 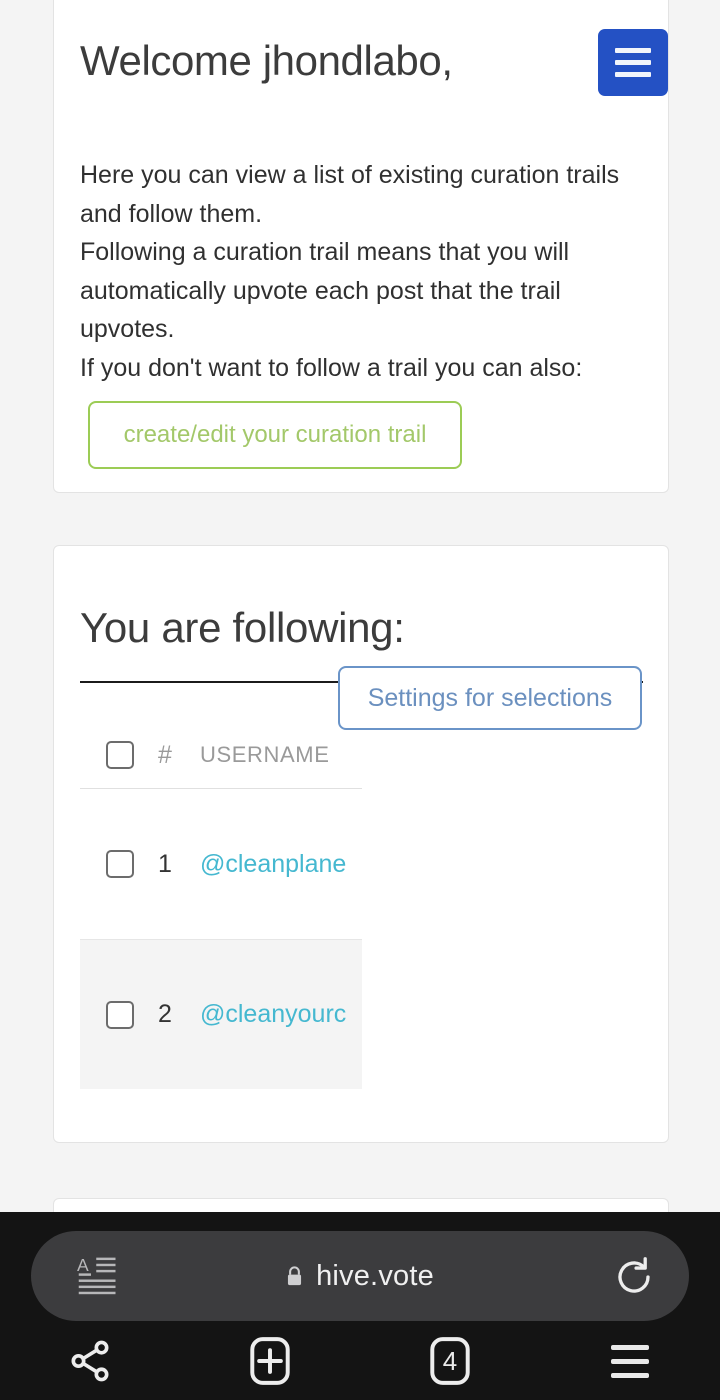 What do you see at coordinates (242, 627) in the screenshot?
I see `following-title: You are following:` at bounding box center [242, 627].